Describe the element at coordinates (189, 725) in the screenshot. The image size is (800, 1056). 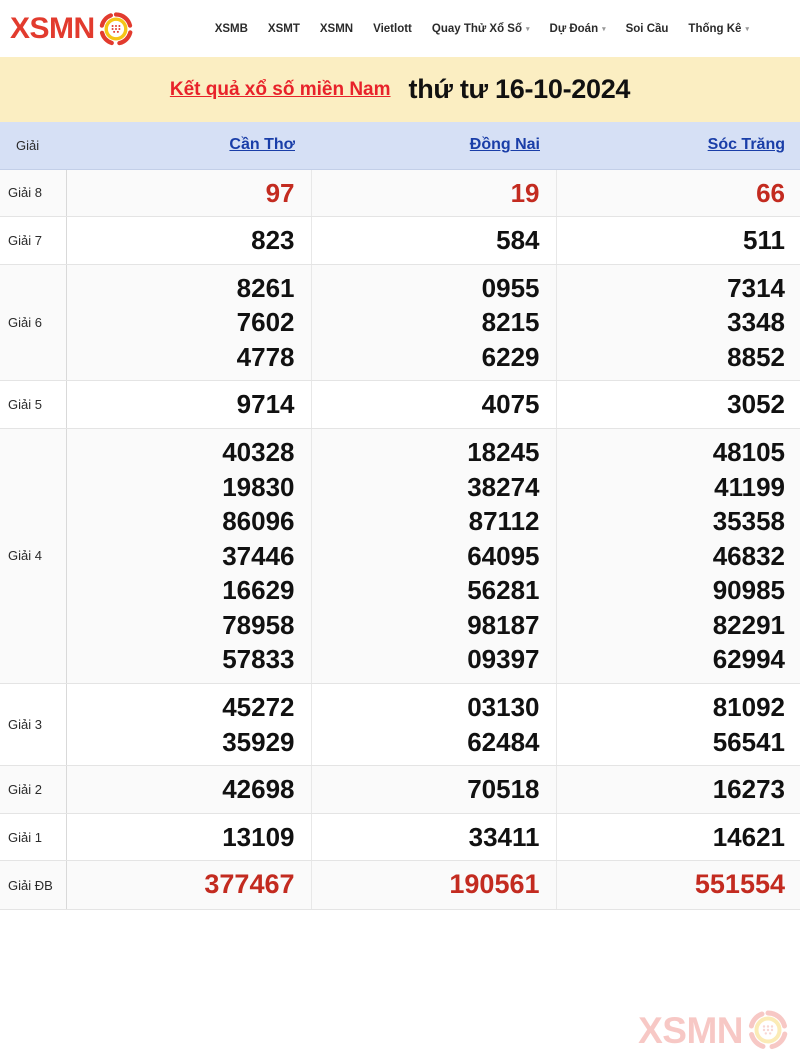
I see `result-cell: 45272 35929` at that location.